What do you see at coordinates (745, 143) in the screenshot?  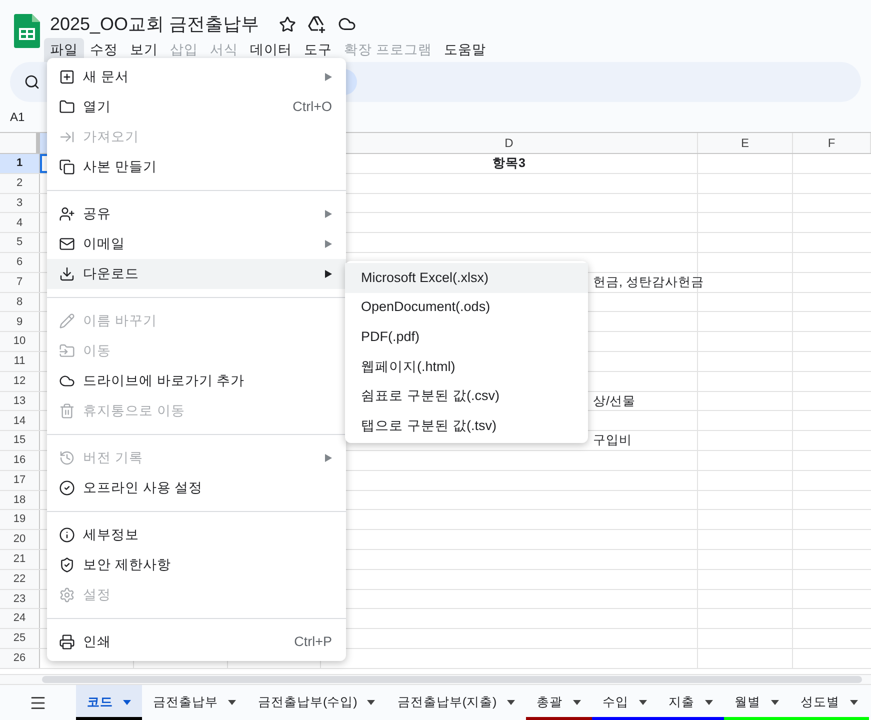 I see `column-header: E` at bounding box center [745, 143].